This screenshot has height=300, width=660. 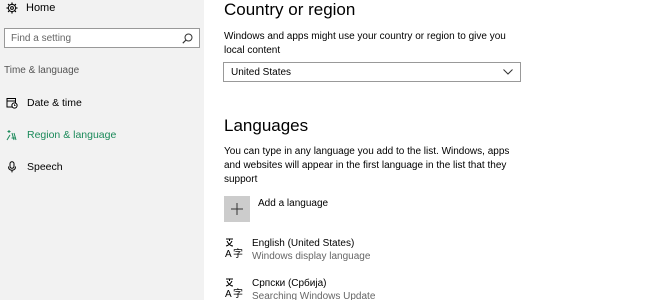 What do you see at coordinates (314, 295) in the screenshot?
I see `language-status: Searching Windows Update` at bounding box center [314, 295].